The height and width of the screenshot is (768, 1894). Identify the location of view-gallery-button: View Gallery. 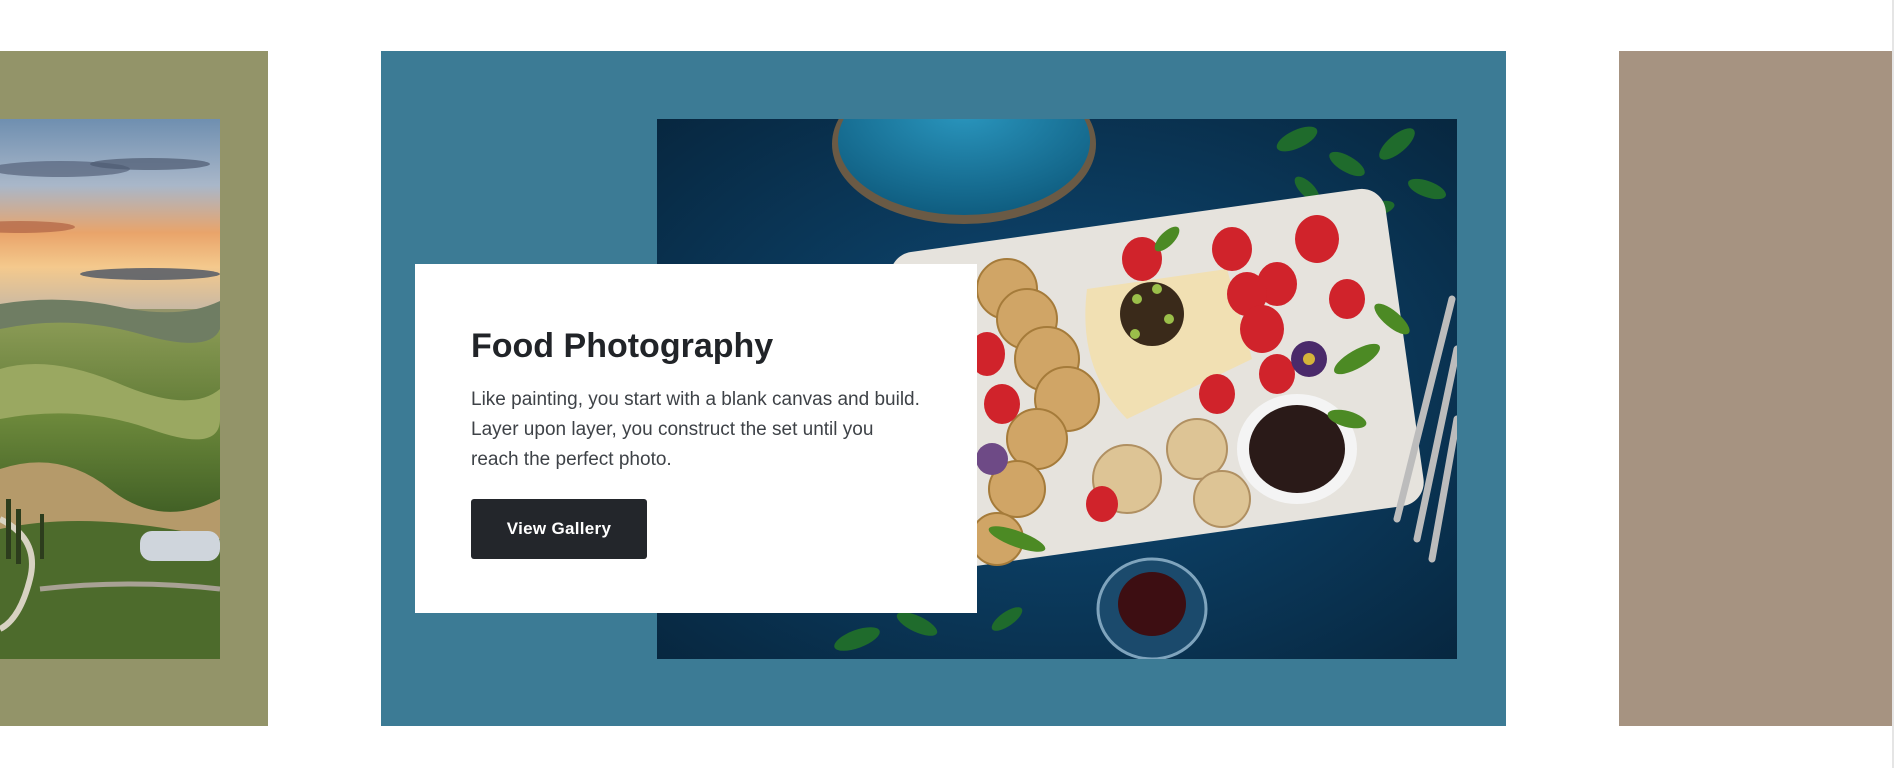
(559, 529).